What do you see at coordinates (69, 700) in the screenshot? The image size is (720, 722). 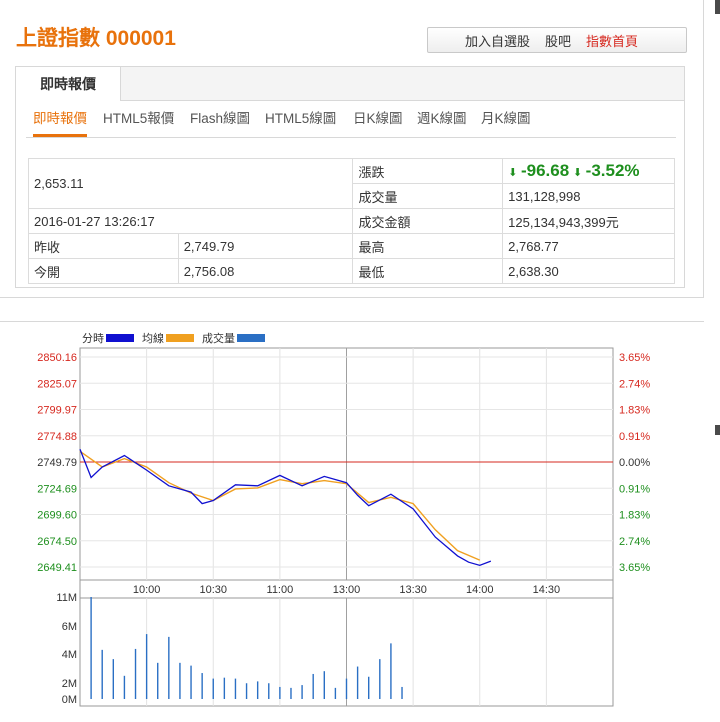 I see `volume-y-tick: 0M` at bounding box center [69, 700].